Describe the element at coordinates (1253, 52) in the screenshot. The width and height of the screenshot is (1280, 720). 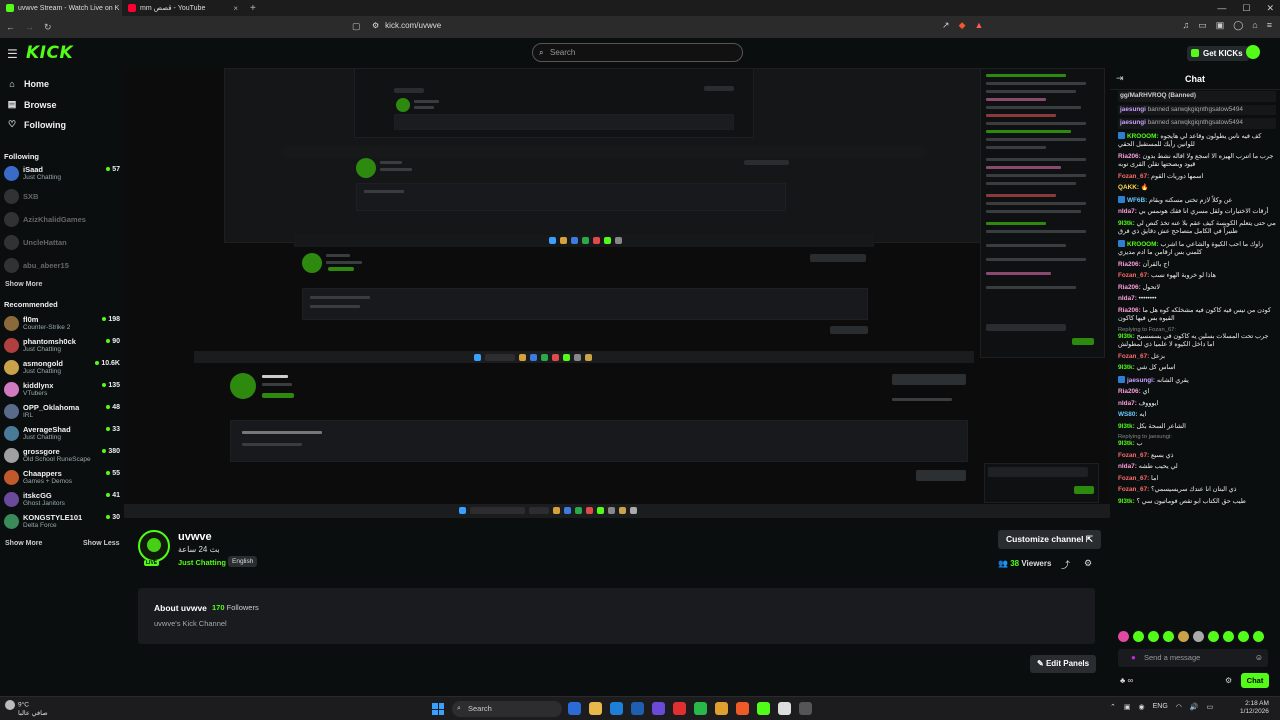
I see `user-avatar` at that location.